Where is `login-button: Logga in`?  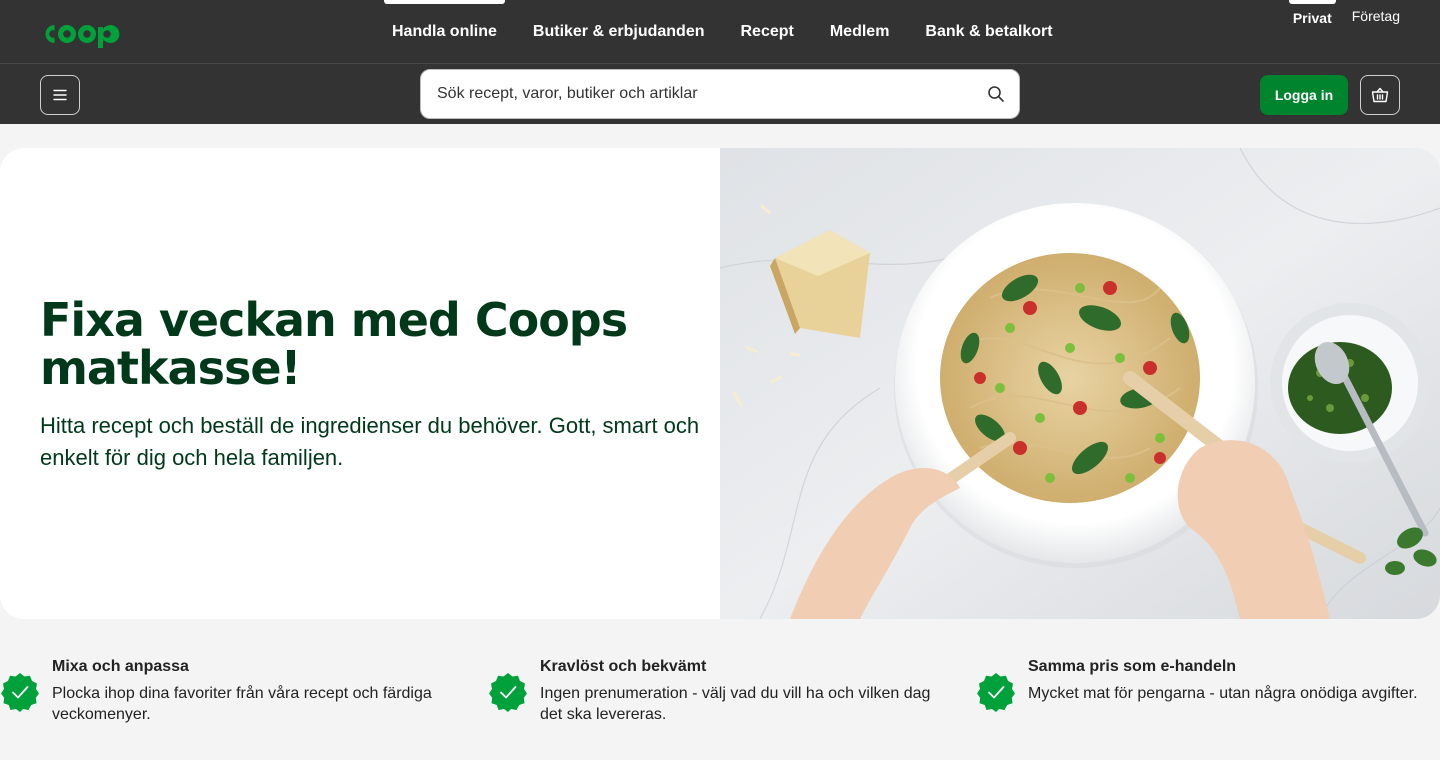
login-button: Logga in is located at coordinates (1304, 95).